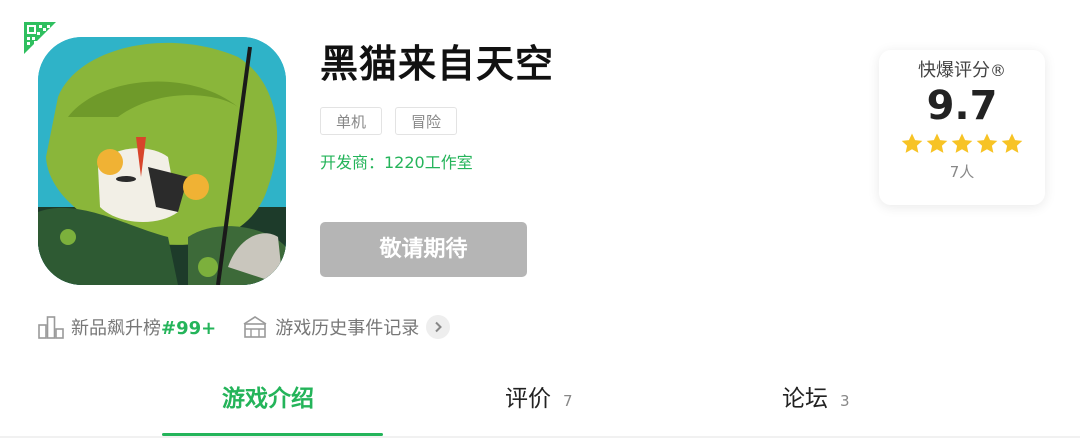 This screenshot has width=1080, height=438. I want to click on score-value: 9.7, so click(962, 106).